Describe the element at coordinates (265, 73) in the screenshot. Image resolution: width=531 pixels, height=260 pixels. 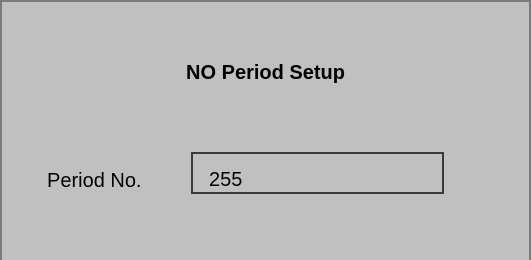
I see `dialog-title: NO Period Setup` at that location.